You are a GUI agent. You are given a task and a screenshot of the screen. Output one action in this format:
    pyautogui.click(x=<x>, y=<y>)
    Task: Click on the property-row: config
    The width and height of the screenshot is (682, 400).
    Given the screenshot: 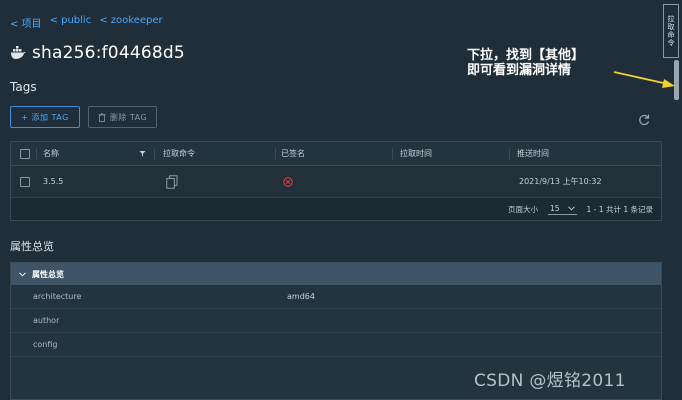 What is the action you would take?
    pyautogui.click(x=336, y=345)
    